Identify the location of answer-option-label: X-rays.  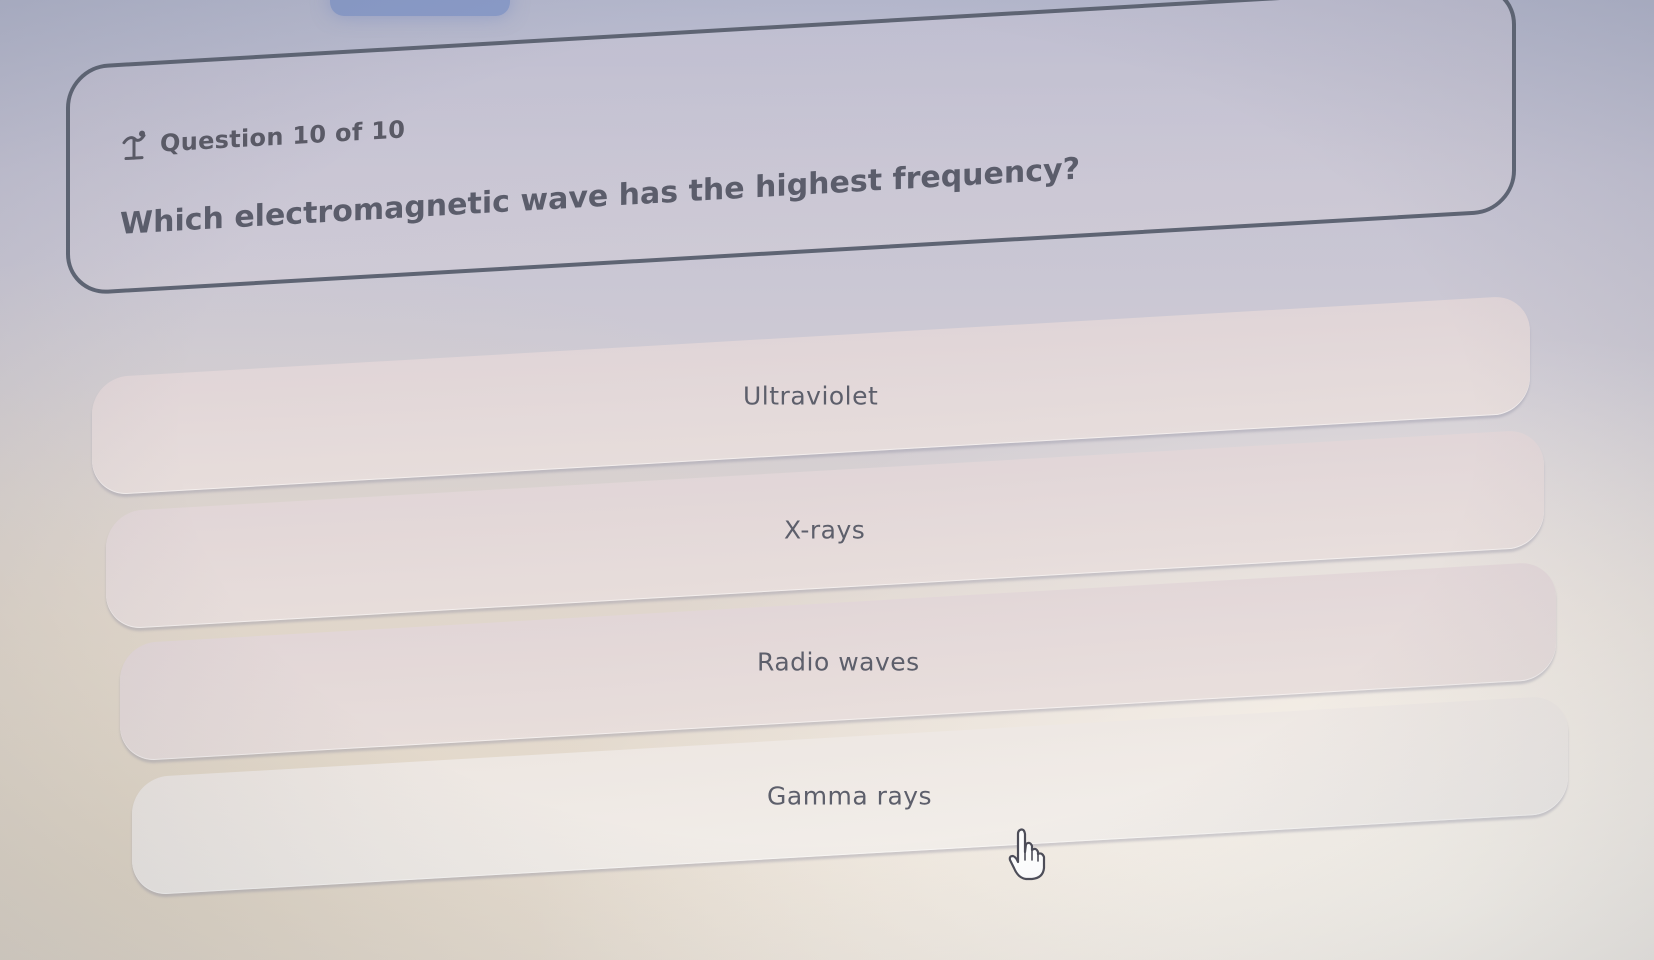
(825, 530).